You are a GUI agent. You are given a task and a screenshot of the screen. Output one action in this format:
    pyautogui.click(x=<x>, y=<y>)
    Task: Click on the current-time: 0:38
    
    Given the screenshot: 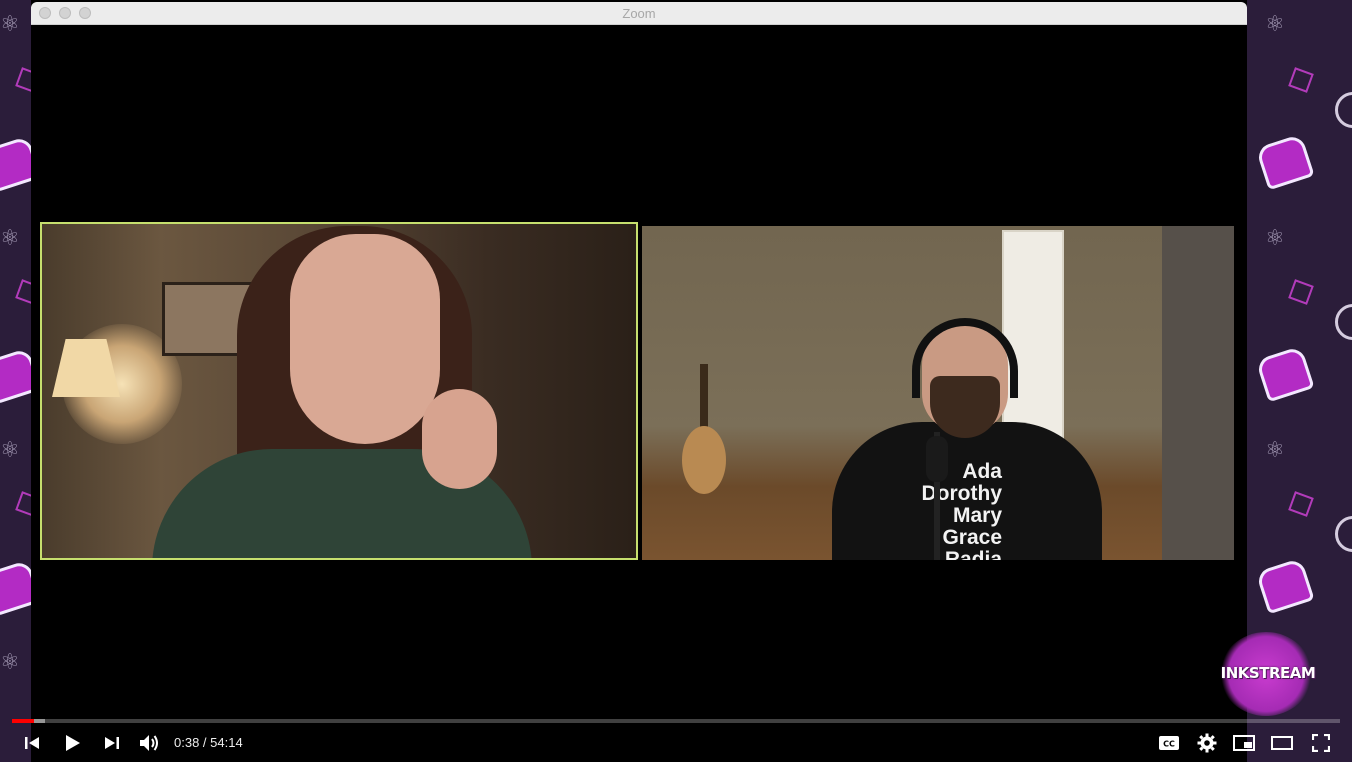 What is the action you would take?
    pyautogui.click(x=187, y=742)
    